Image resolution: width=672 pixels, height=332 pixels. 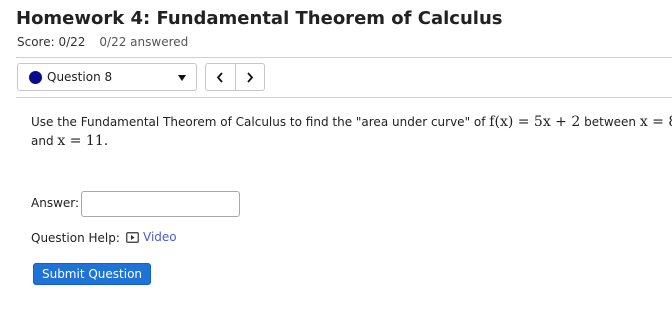 What do you see at coordinates (55, 203) in the screenshot?
I see `answer-label: Answer:` at bounding box center [55, 203].